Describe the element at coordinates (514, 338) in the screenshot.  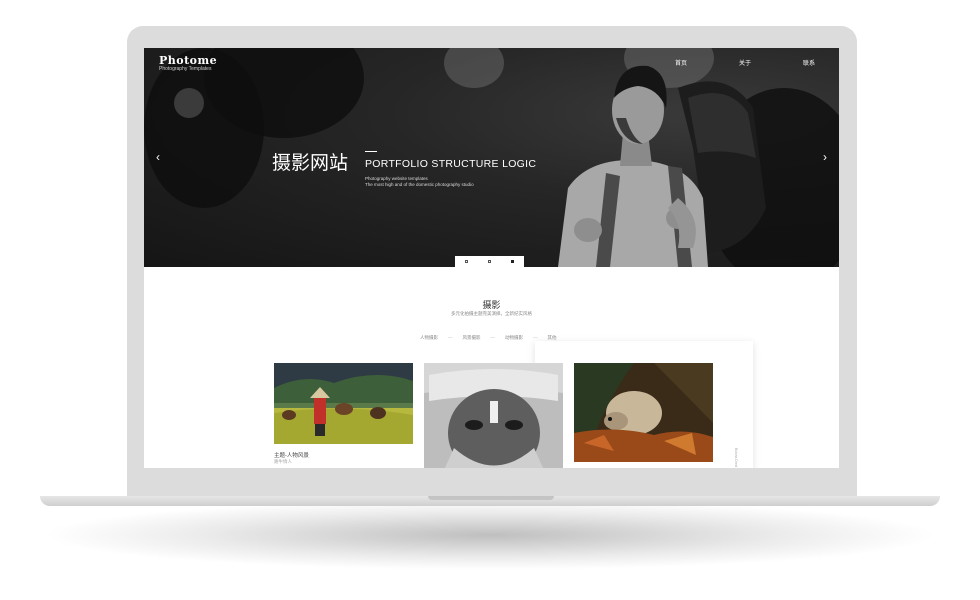
I see `filter-animal: 动物摄影` at that location.